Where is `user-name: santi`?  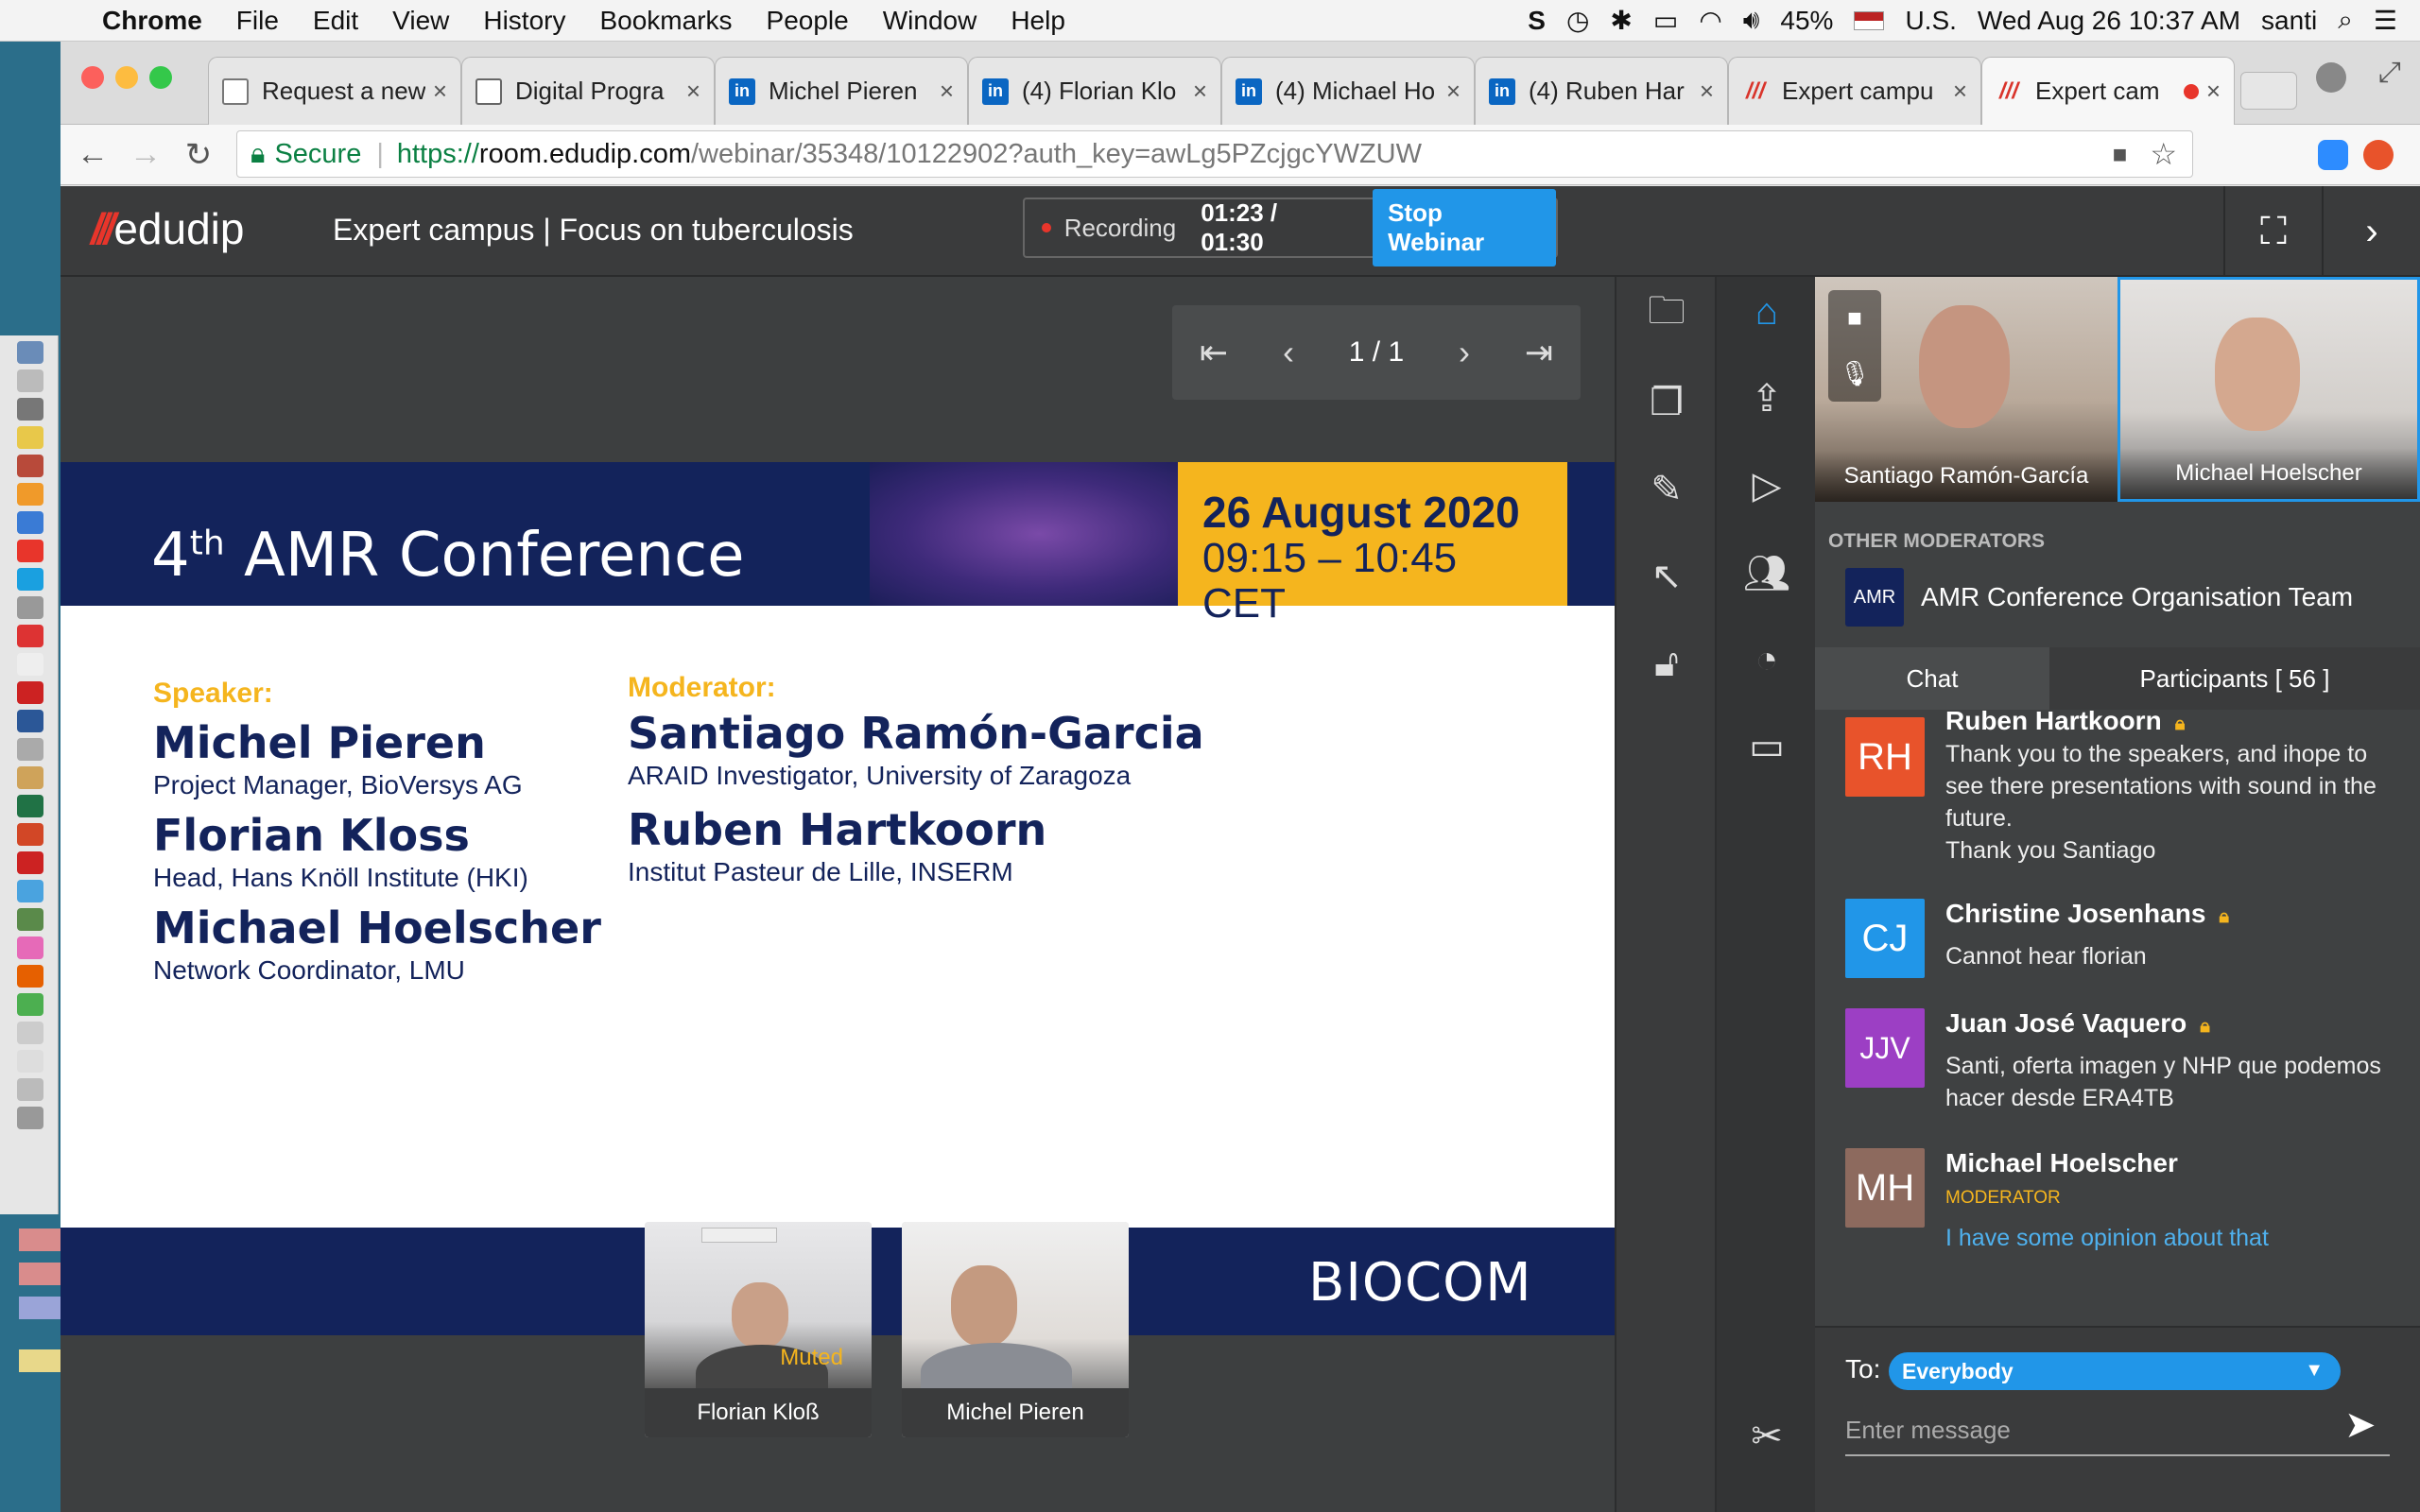 user-name: santi is located at coordinates (2289, 21).